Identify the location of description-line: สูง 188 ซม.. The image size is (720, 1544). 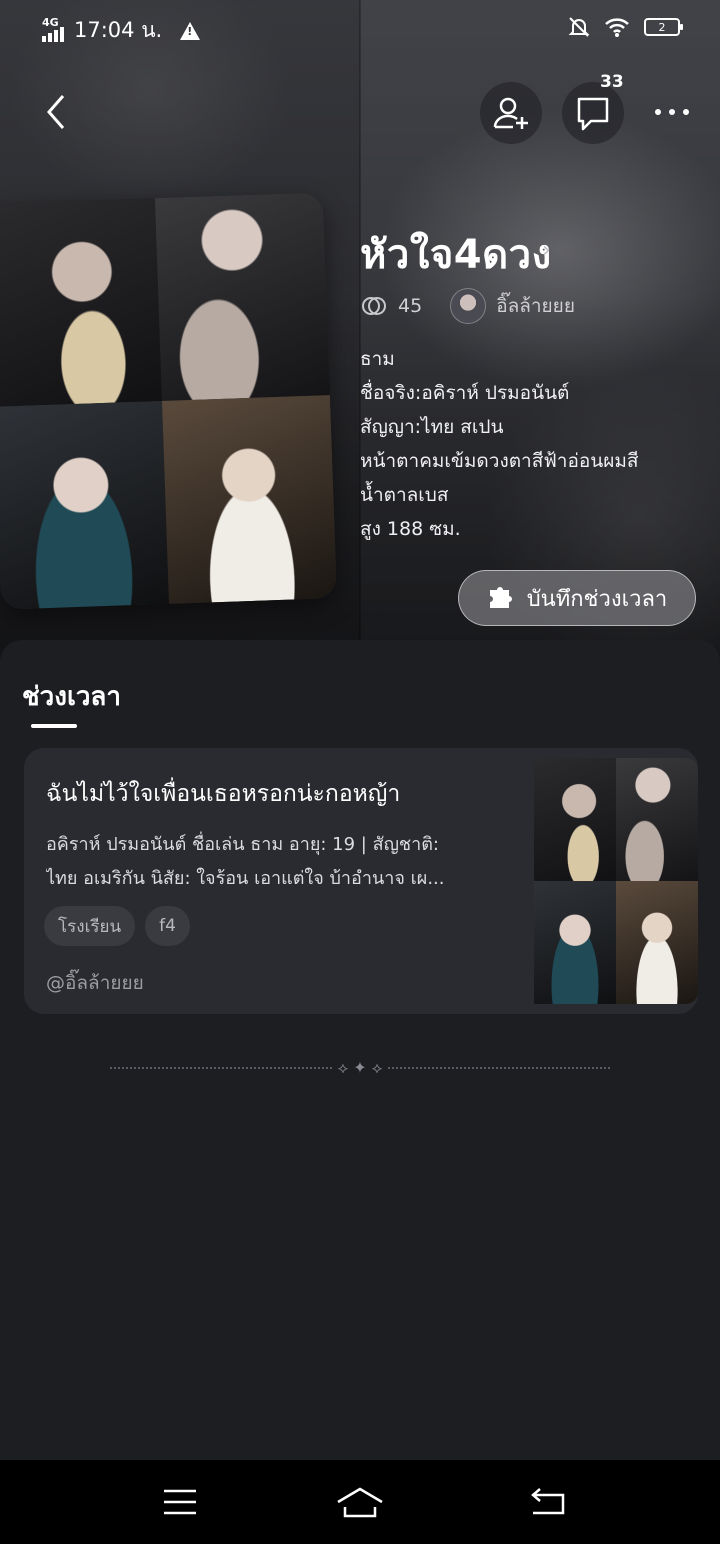
(410, 529).